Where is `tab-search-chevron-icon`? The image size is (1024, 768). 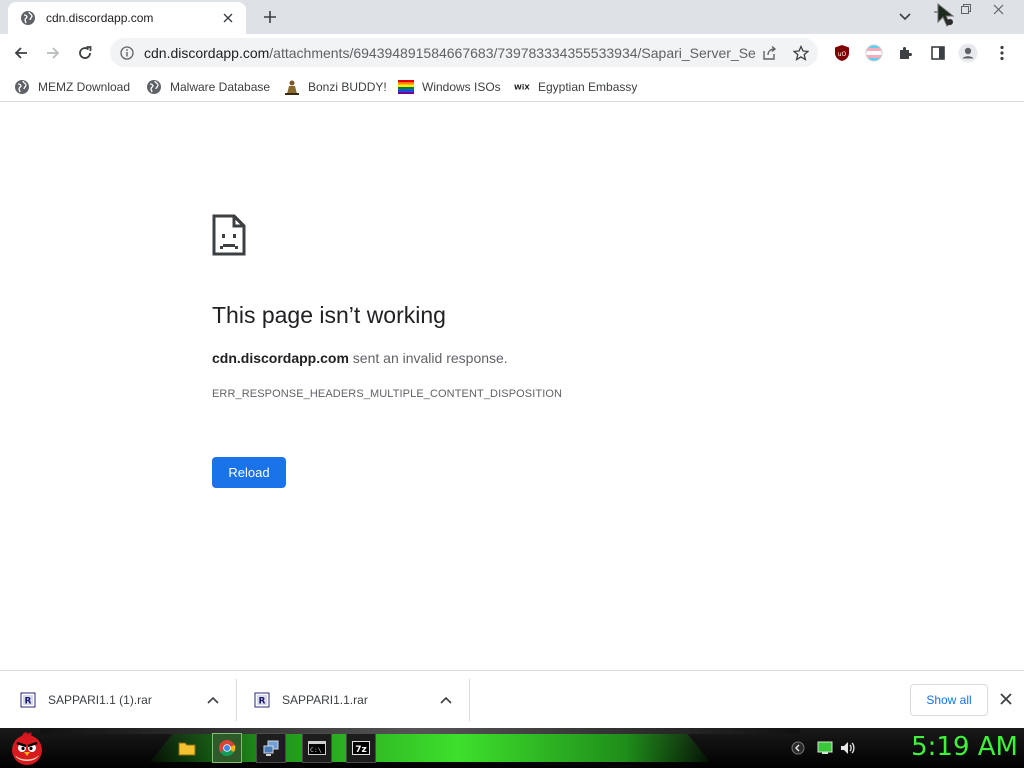
tab-search-chevron-icon is located at coordinates (905, 17).